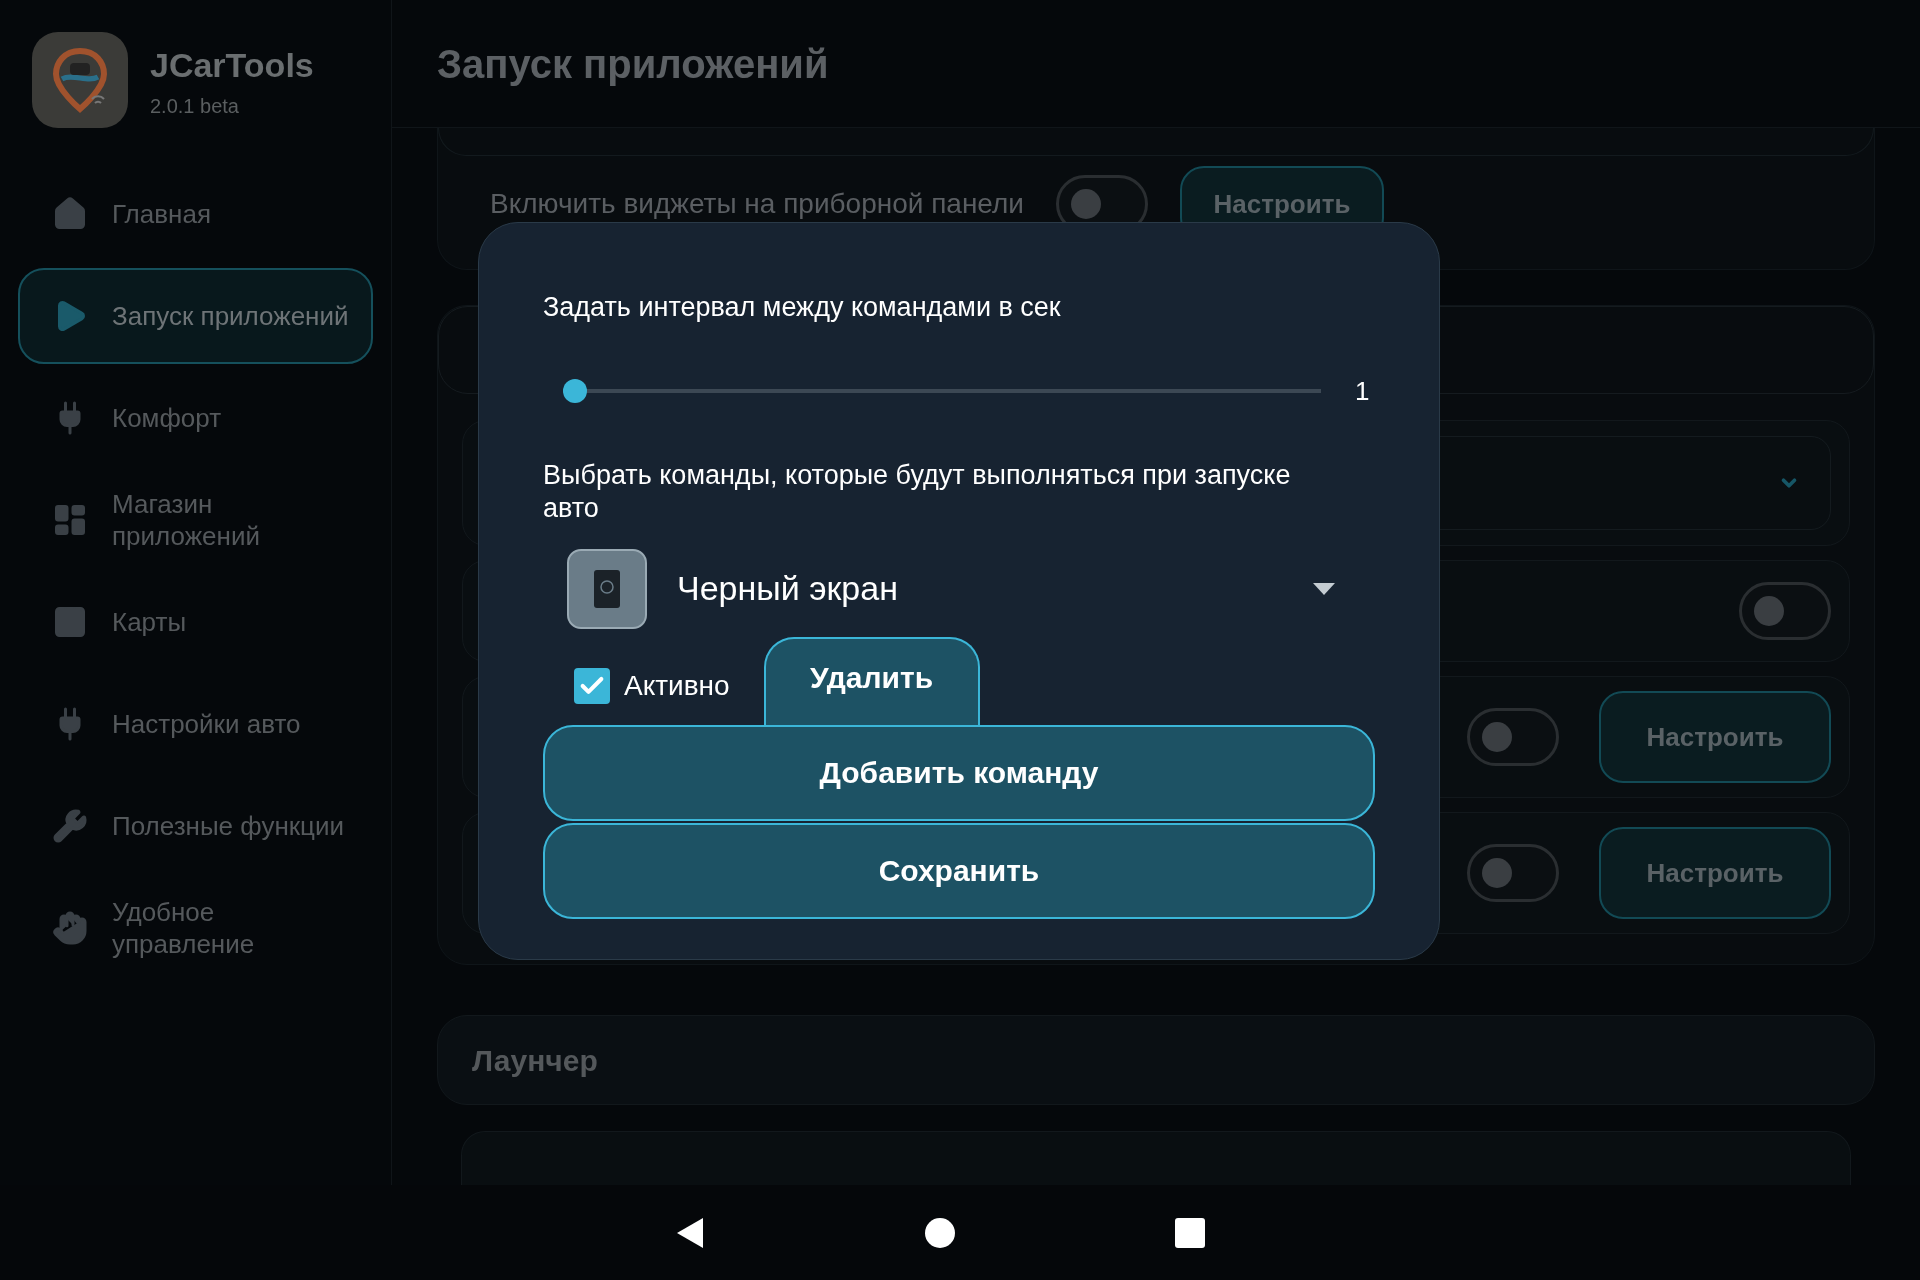  What do you see at coordinates (959, 772) in the screenshot?
I see `add-command-button: Добавить команду` at bounding box center [959, 772].